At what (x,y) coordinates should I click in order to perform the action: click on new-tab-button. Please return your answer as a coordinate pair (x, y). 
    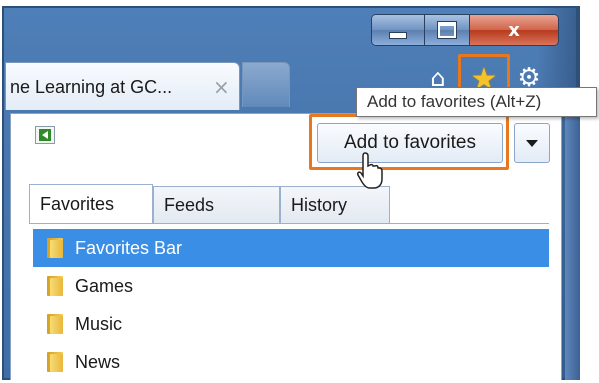
    Looking at the image, I should click on (266, 84).